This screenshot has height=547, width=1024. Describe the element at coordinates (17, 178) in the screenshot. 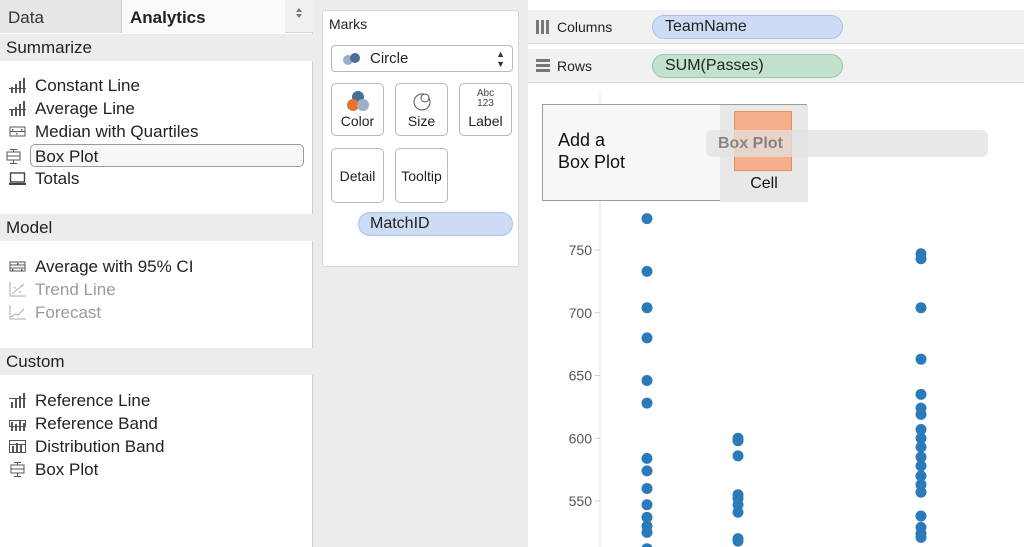

I see `totals-icon` at that location.